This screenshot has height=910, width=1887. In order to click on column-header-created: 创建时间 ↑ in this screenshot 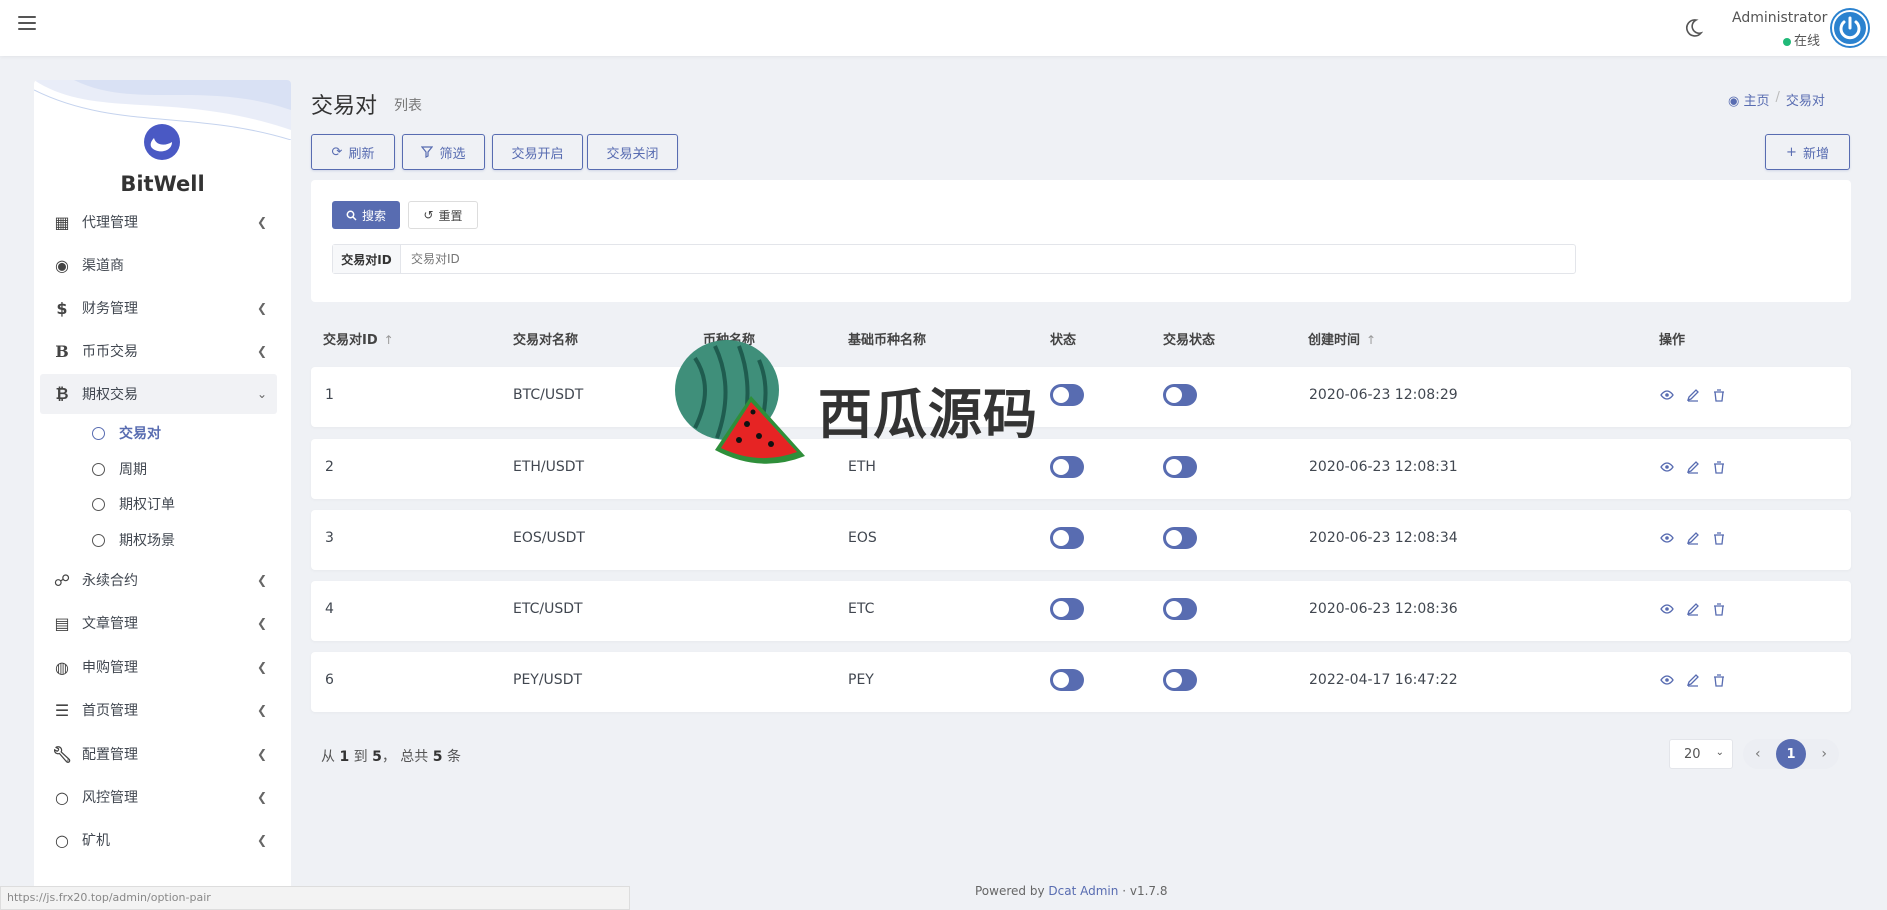, I will do `click(1342, 338)`.